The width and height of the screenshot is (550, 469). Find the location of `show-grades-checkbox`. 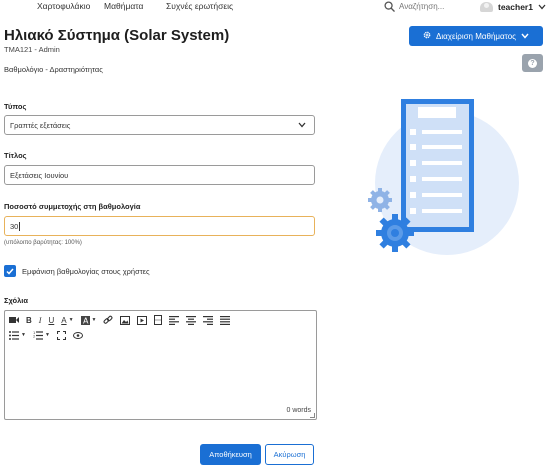

show-grades-checkbox is located at coordinates (10, 271).